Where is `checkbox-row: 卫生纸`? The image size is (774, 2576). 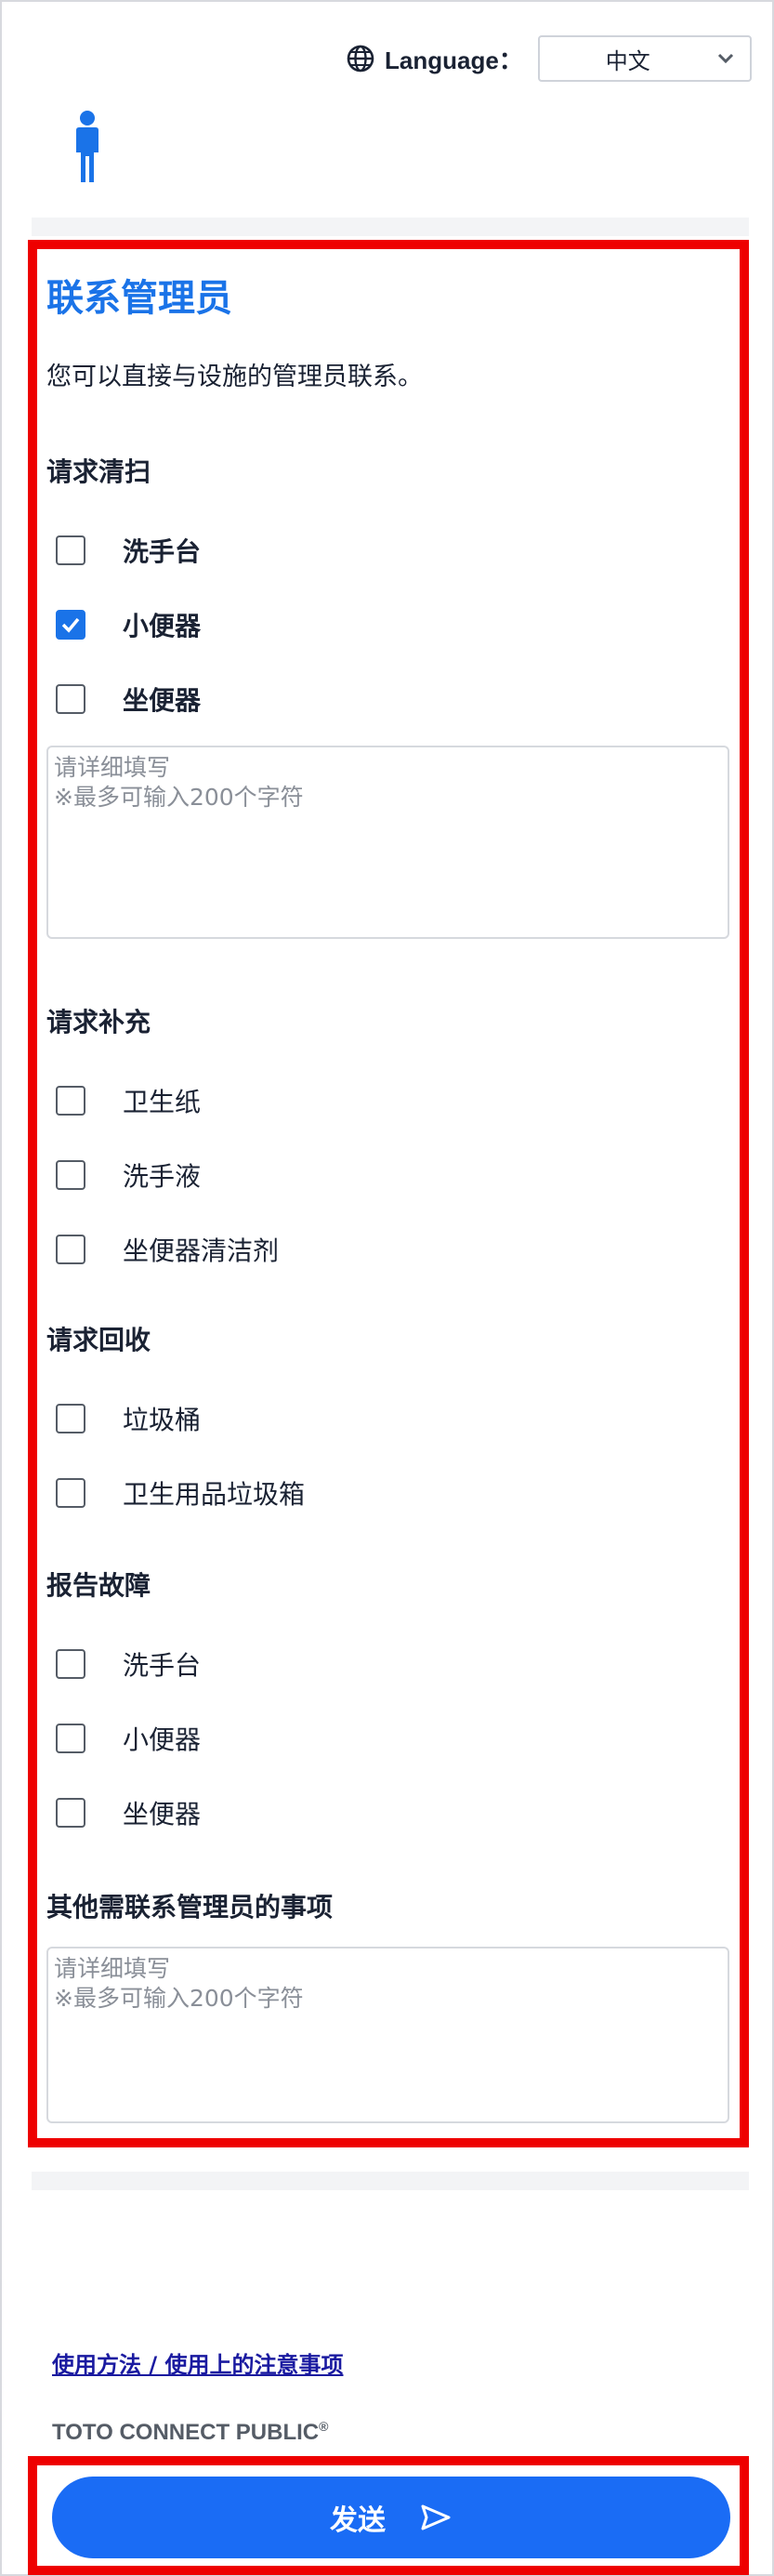
checkbox-row: 卫生纸 is located at coordinates (390, 1100).